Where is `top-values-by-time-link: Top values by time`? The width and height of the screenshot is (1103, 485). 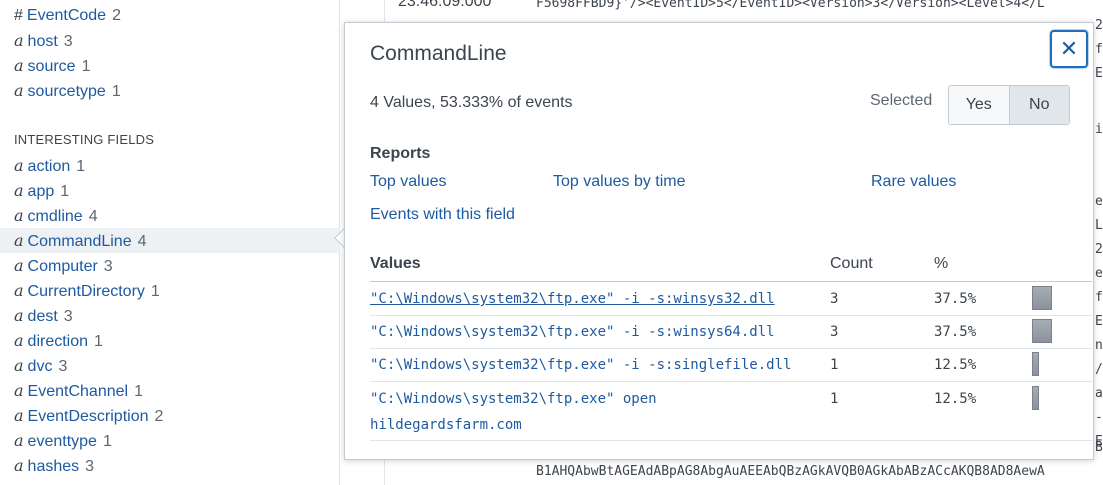 top-values-by-time-link: Top values by time is located at coordinates (619, 182).